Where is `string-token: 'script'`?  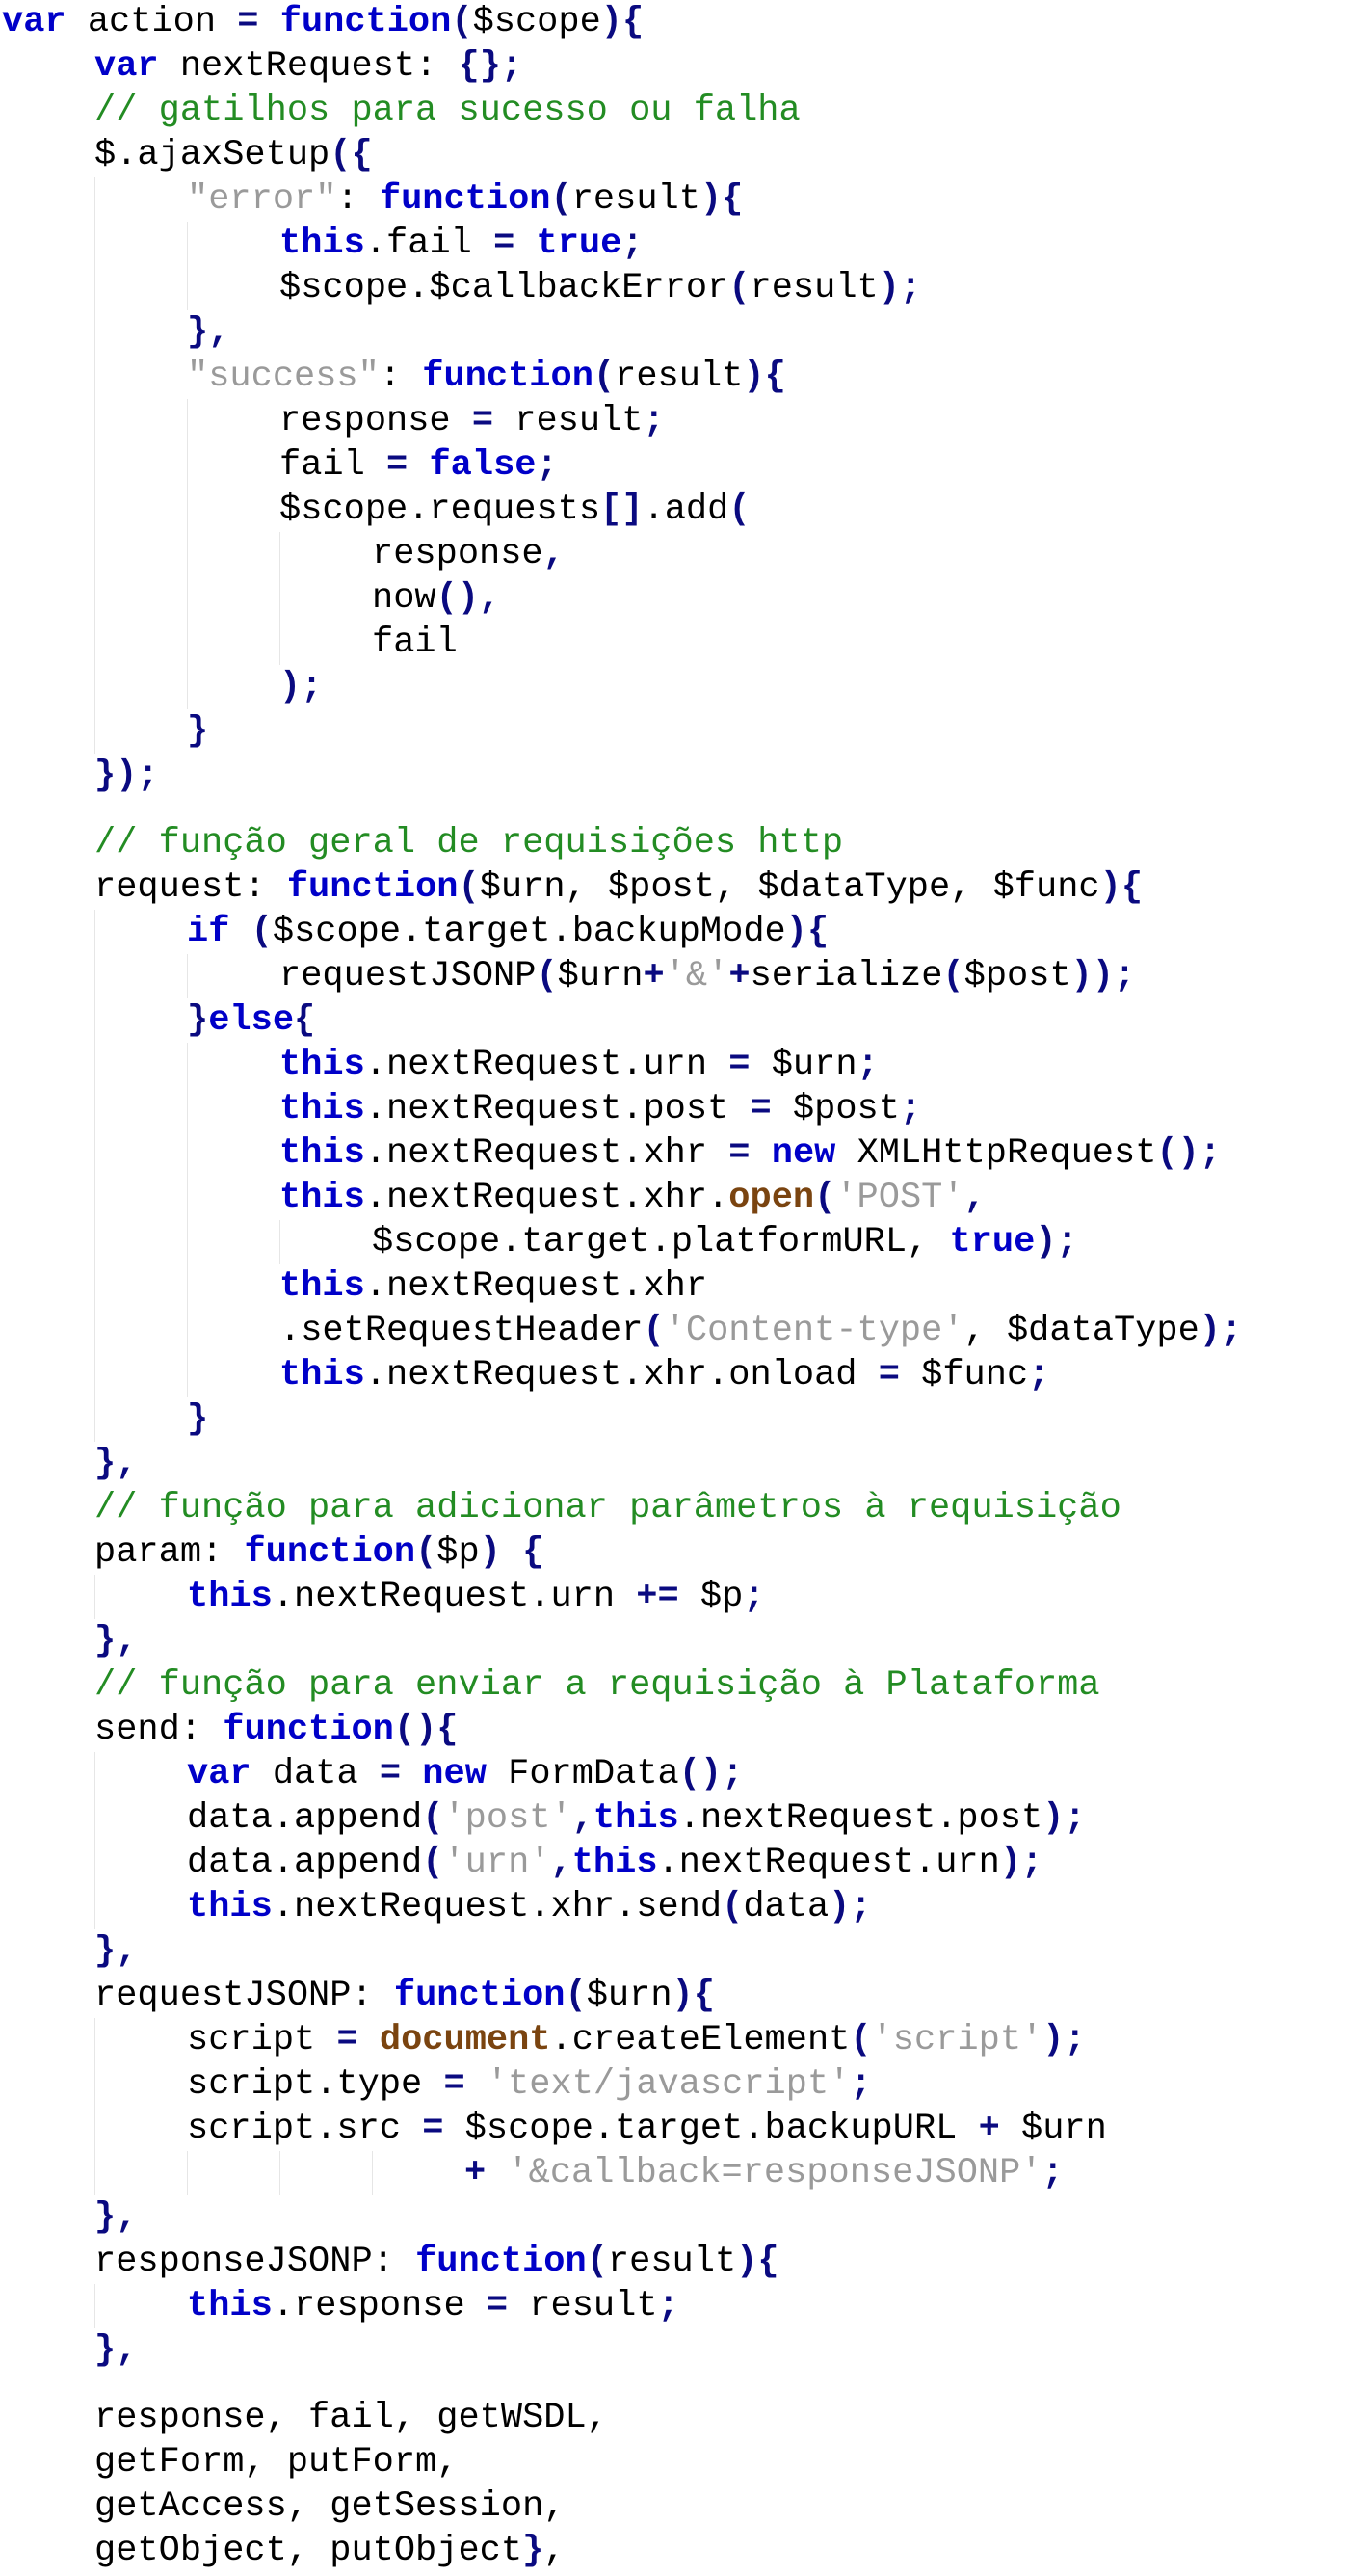 string-token: 'script' is located at coordinates (957, 2040).